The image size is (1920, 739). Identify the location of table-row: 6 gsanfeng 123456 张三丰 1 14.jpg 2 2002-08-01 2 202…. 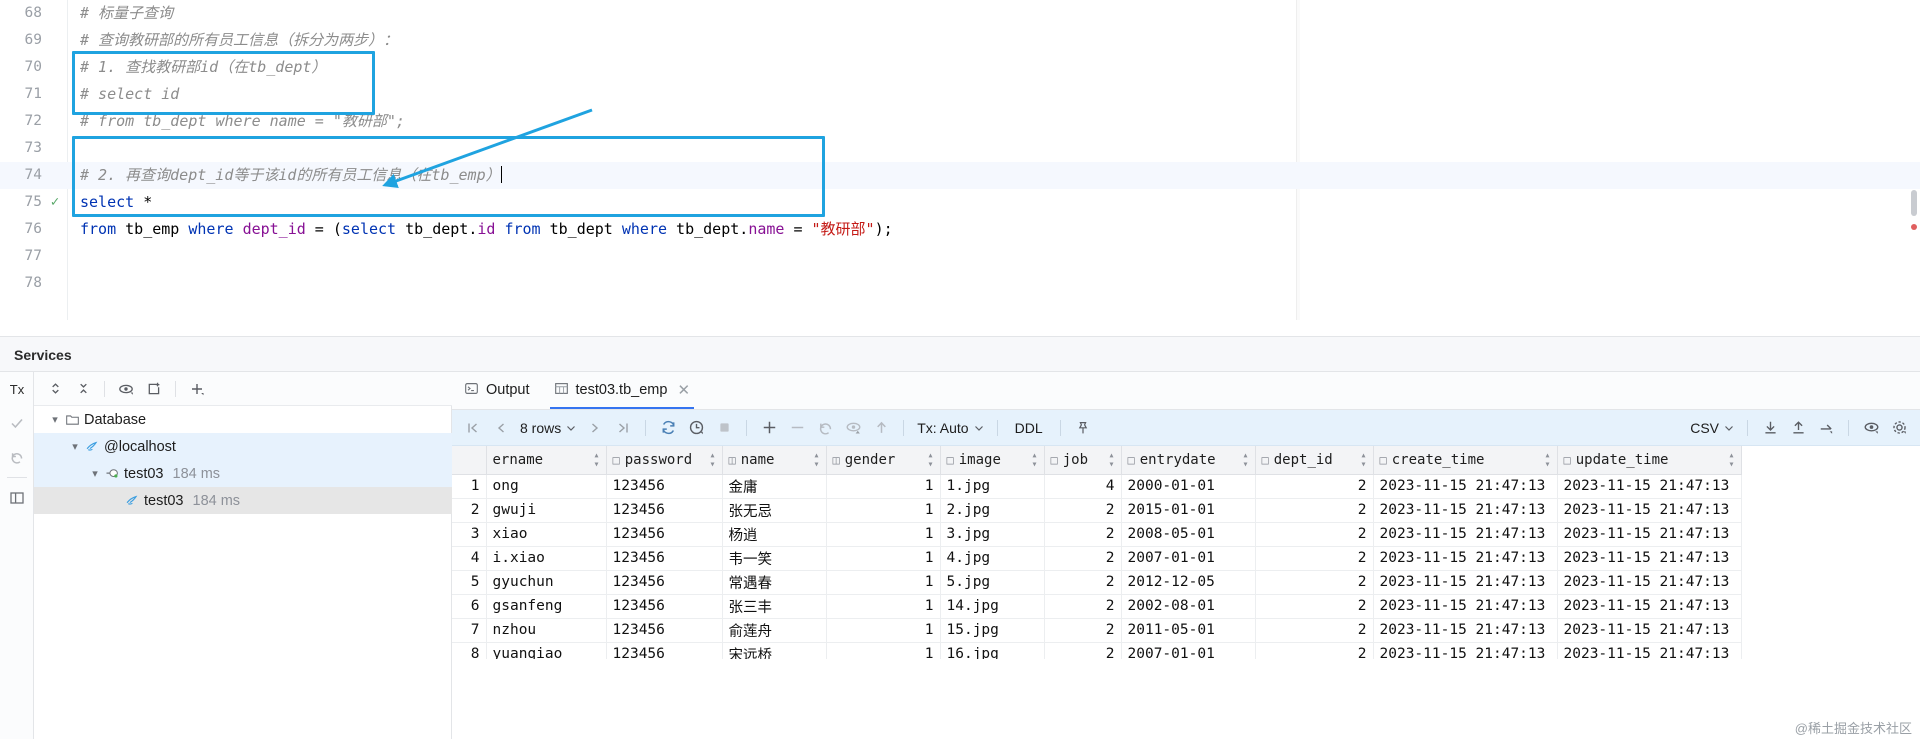
(1097, 606).